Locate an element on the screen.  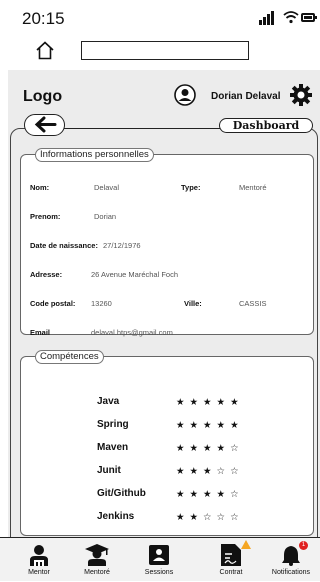
nav-notifications: 1 Notifications is located at coordinates (291, 560).